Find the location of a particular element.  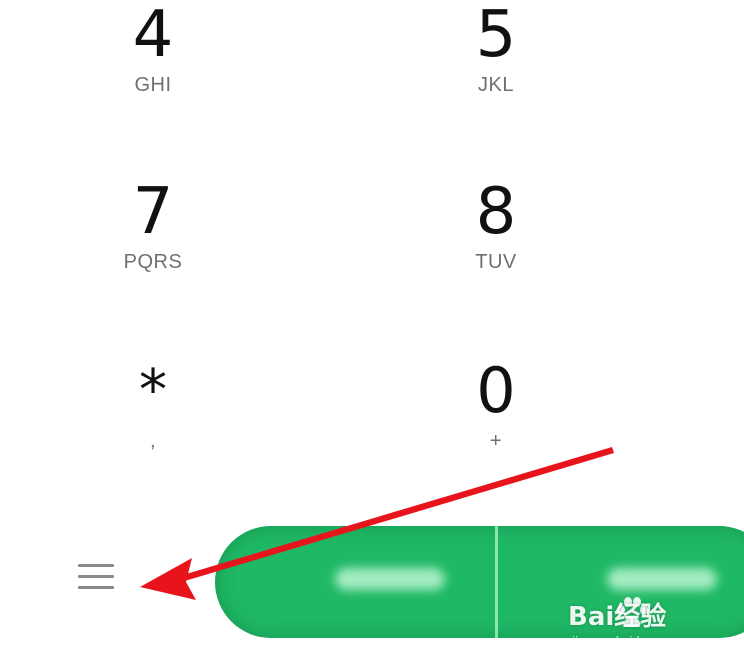

dial-key-letters: + is located at coordinates (496, 441).